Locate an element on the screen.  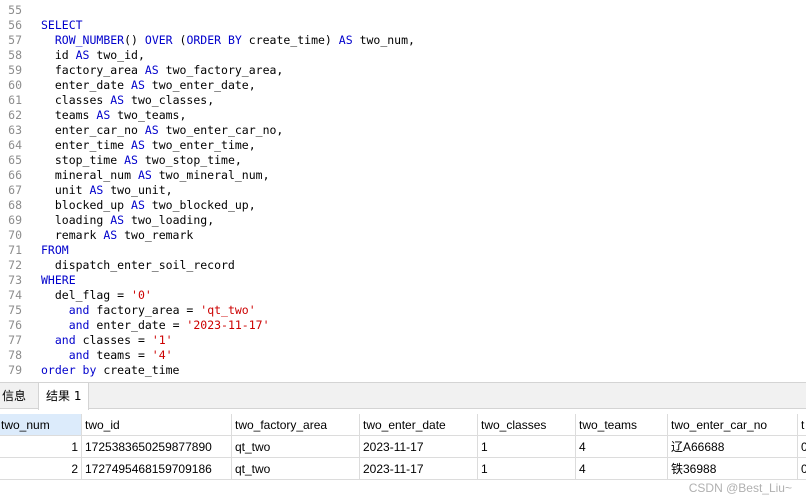
code-text: dispatch_enter_soil_record is located at coordinates (138, 265).